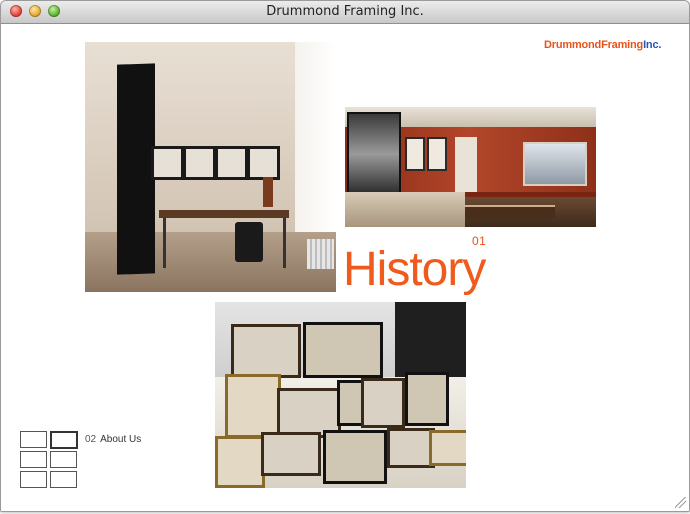 The height and width of the screenshot is (514, 690). What do you see at coordinates (49, 460) in the screenshot?
I see `page-navigation-grid` at bounding box center [49, 460].